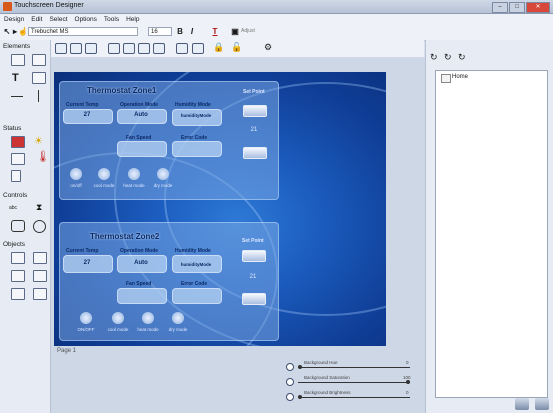 The height and width of the screenshot is (413, 553). What do you see at coordinates (448, 57) in the screenshot?
I see `copy-page-icon: ↻` at bounding box center [448, 57].